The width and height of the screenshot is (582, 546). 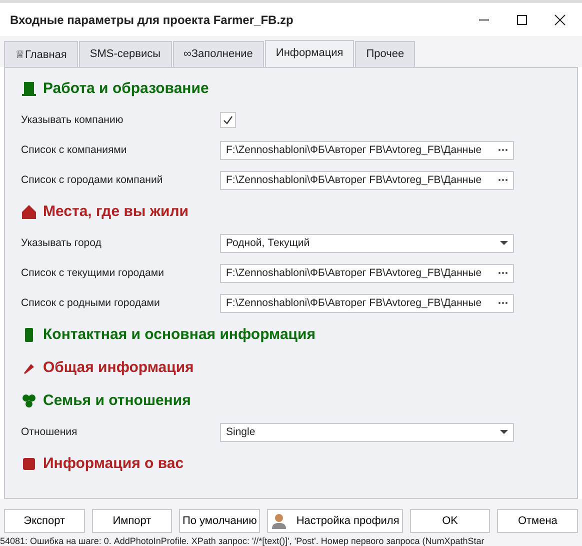 What do you see at coordinates (334, 521) in the screenshot?
I see `dialog-button: Настройка профиля` at bounding box center [334, 521].